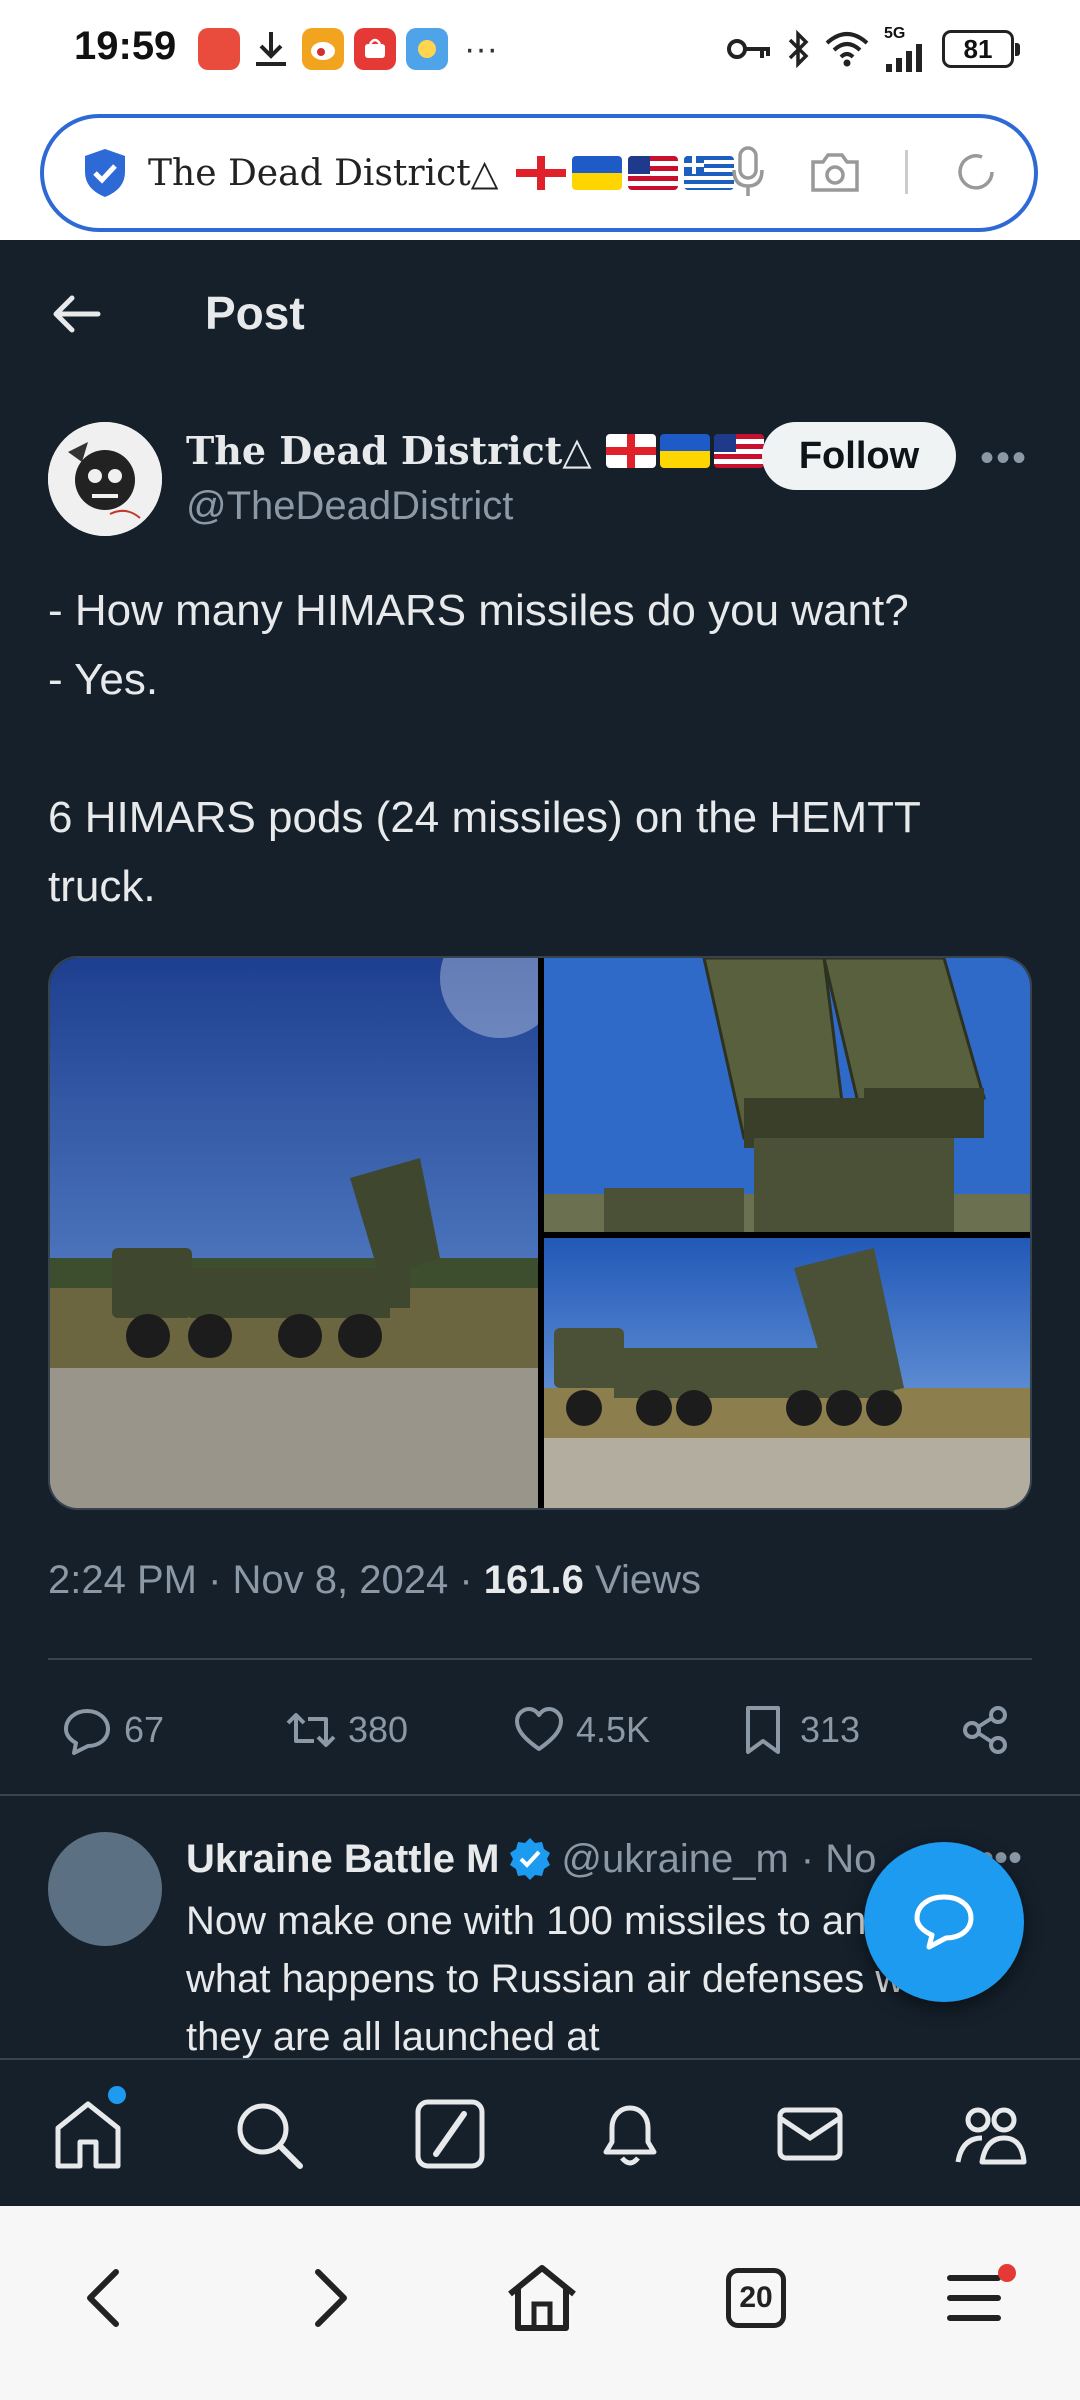 The image size is (1080, 2400). Describe the element at coordinates (105, 479) in the screenshot. I see `author-avatar` at that location.